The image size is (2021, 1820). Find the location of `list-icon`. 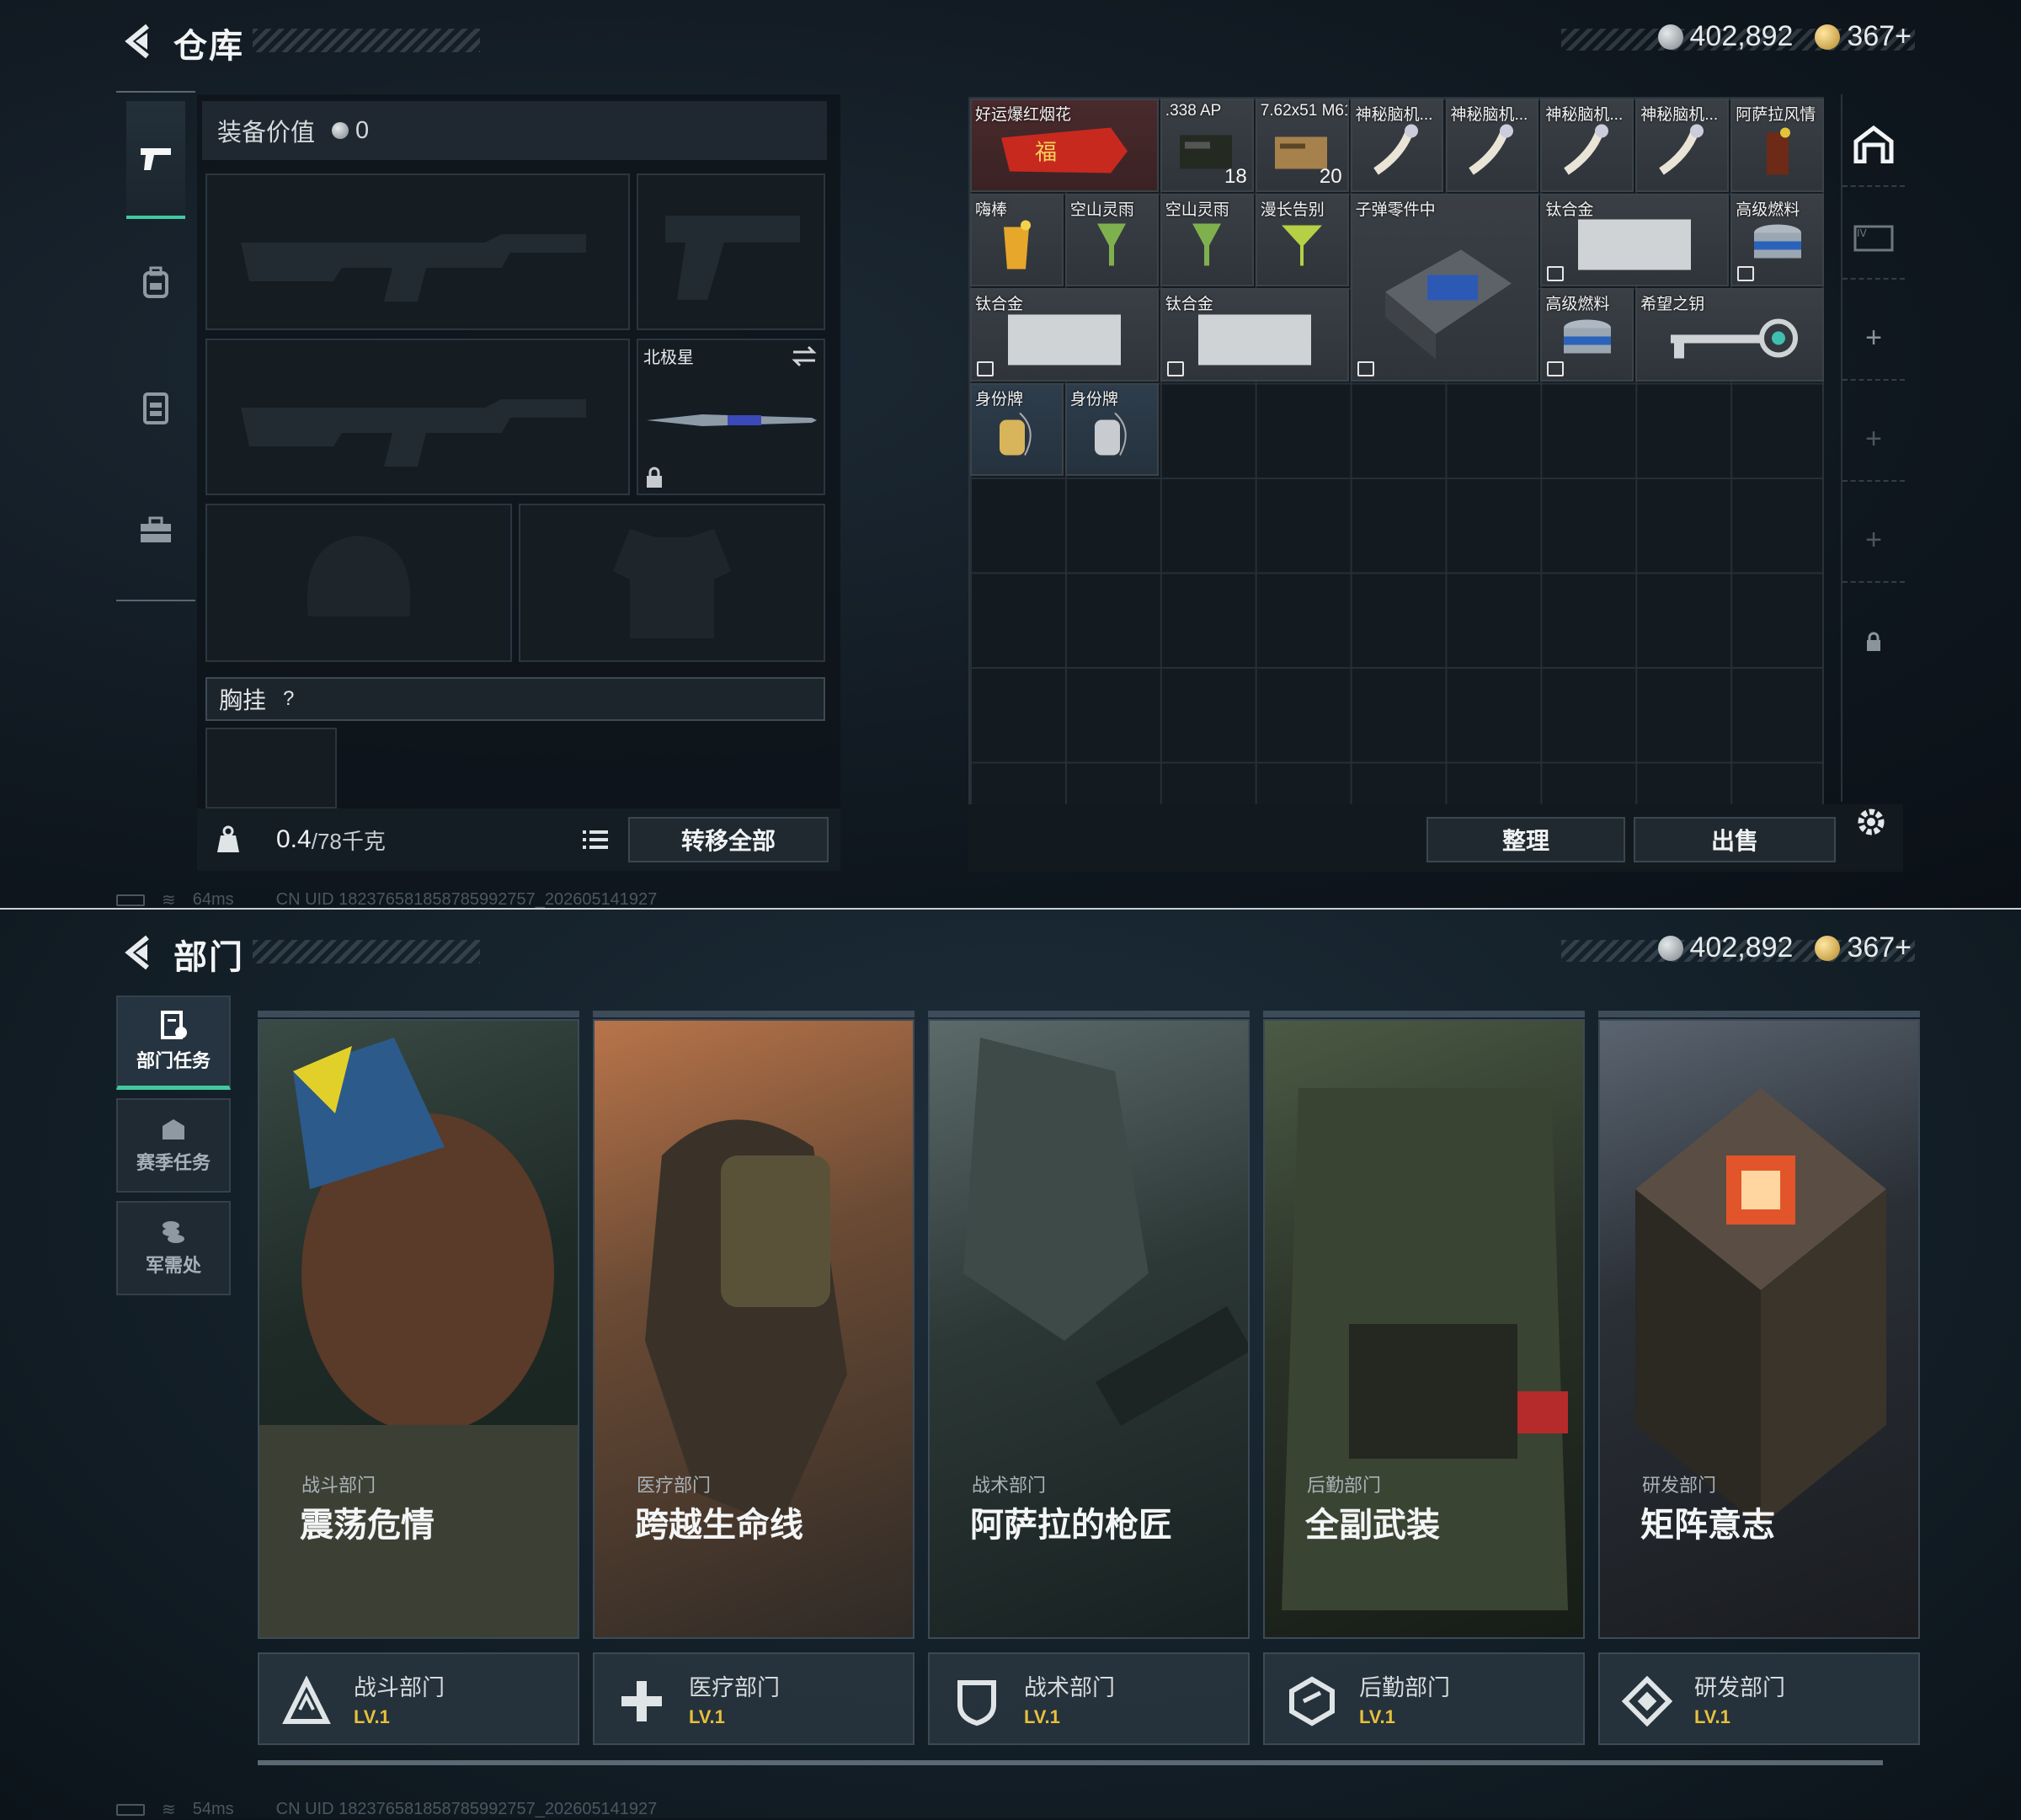

list-icon is located at coordinates (595, 840).